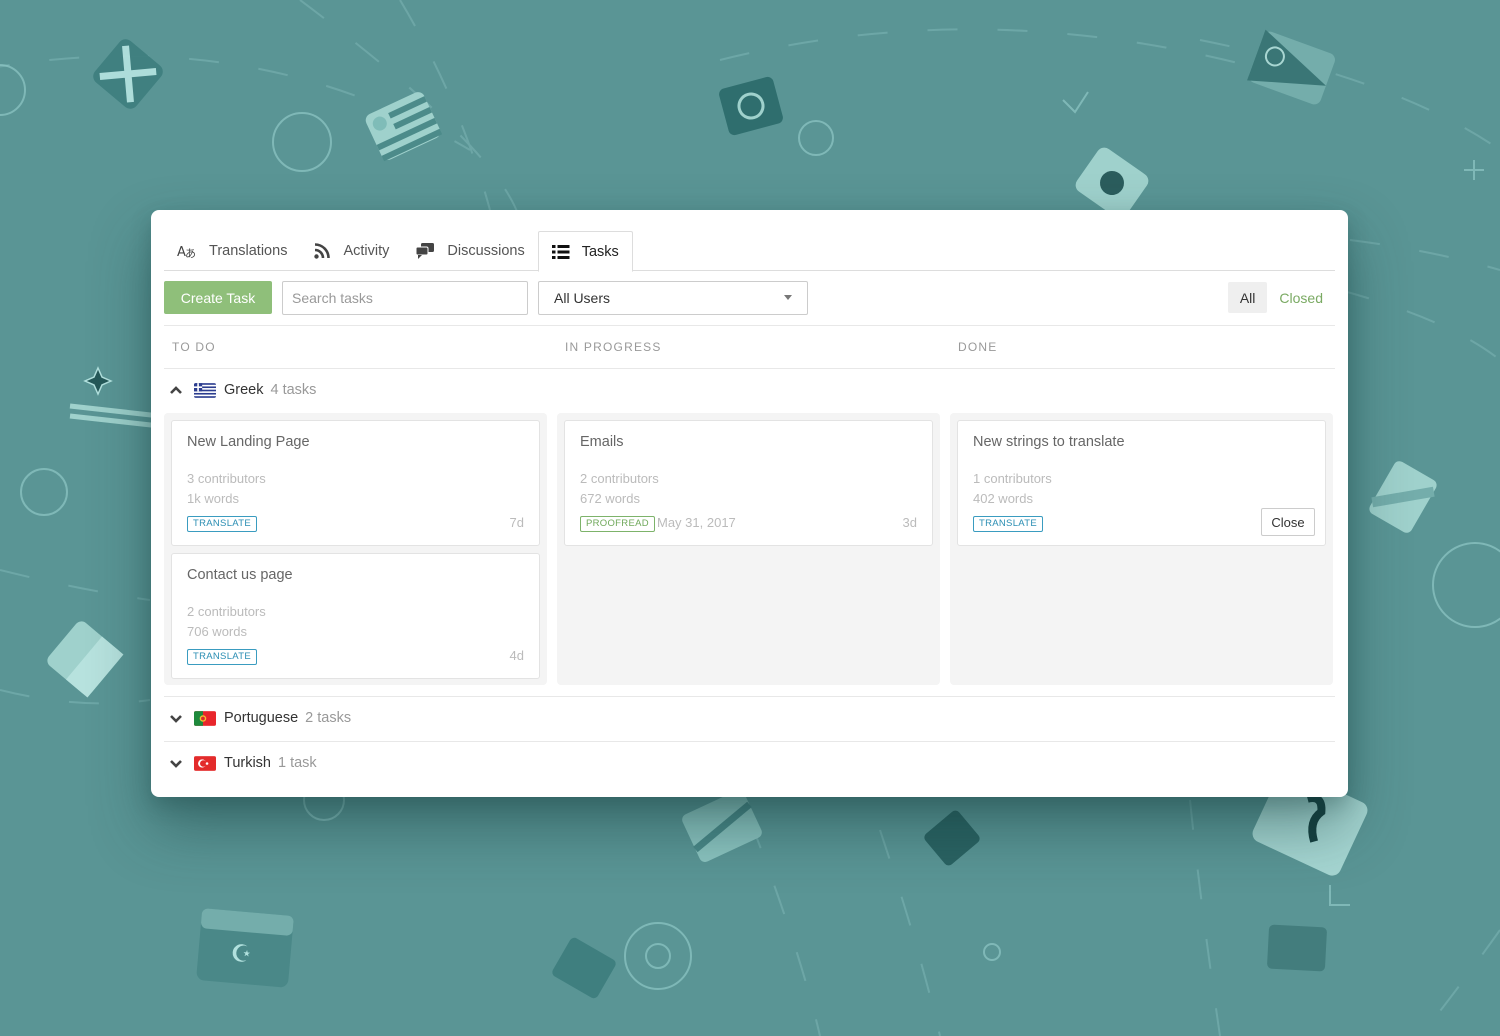 This screenshot has width=1500, height=1036. I want to click on task-title: Emails, so click(602, 442).